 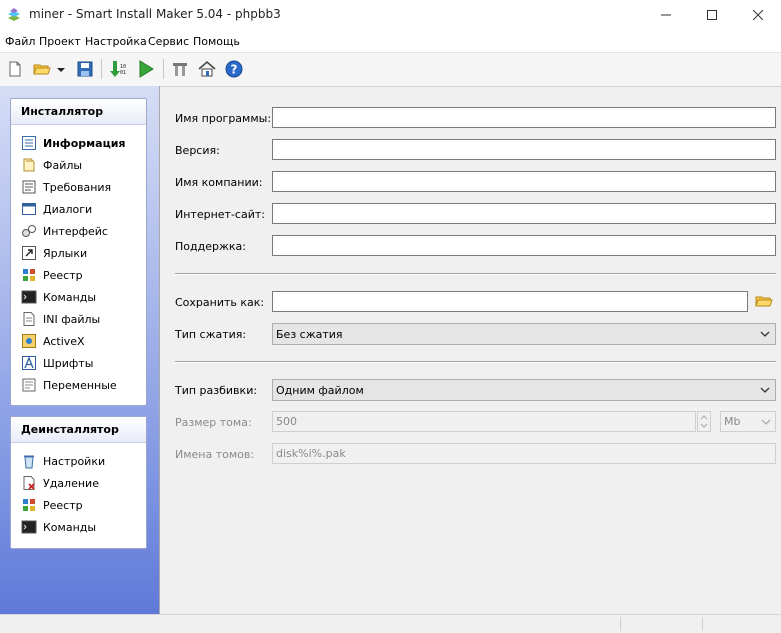 I want to click on company-input, so click(x=524, y=181).